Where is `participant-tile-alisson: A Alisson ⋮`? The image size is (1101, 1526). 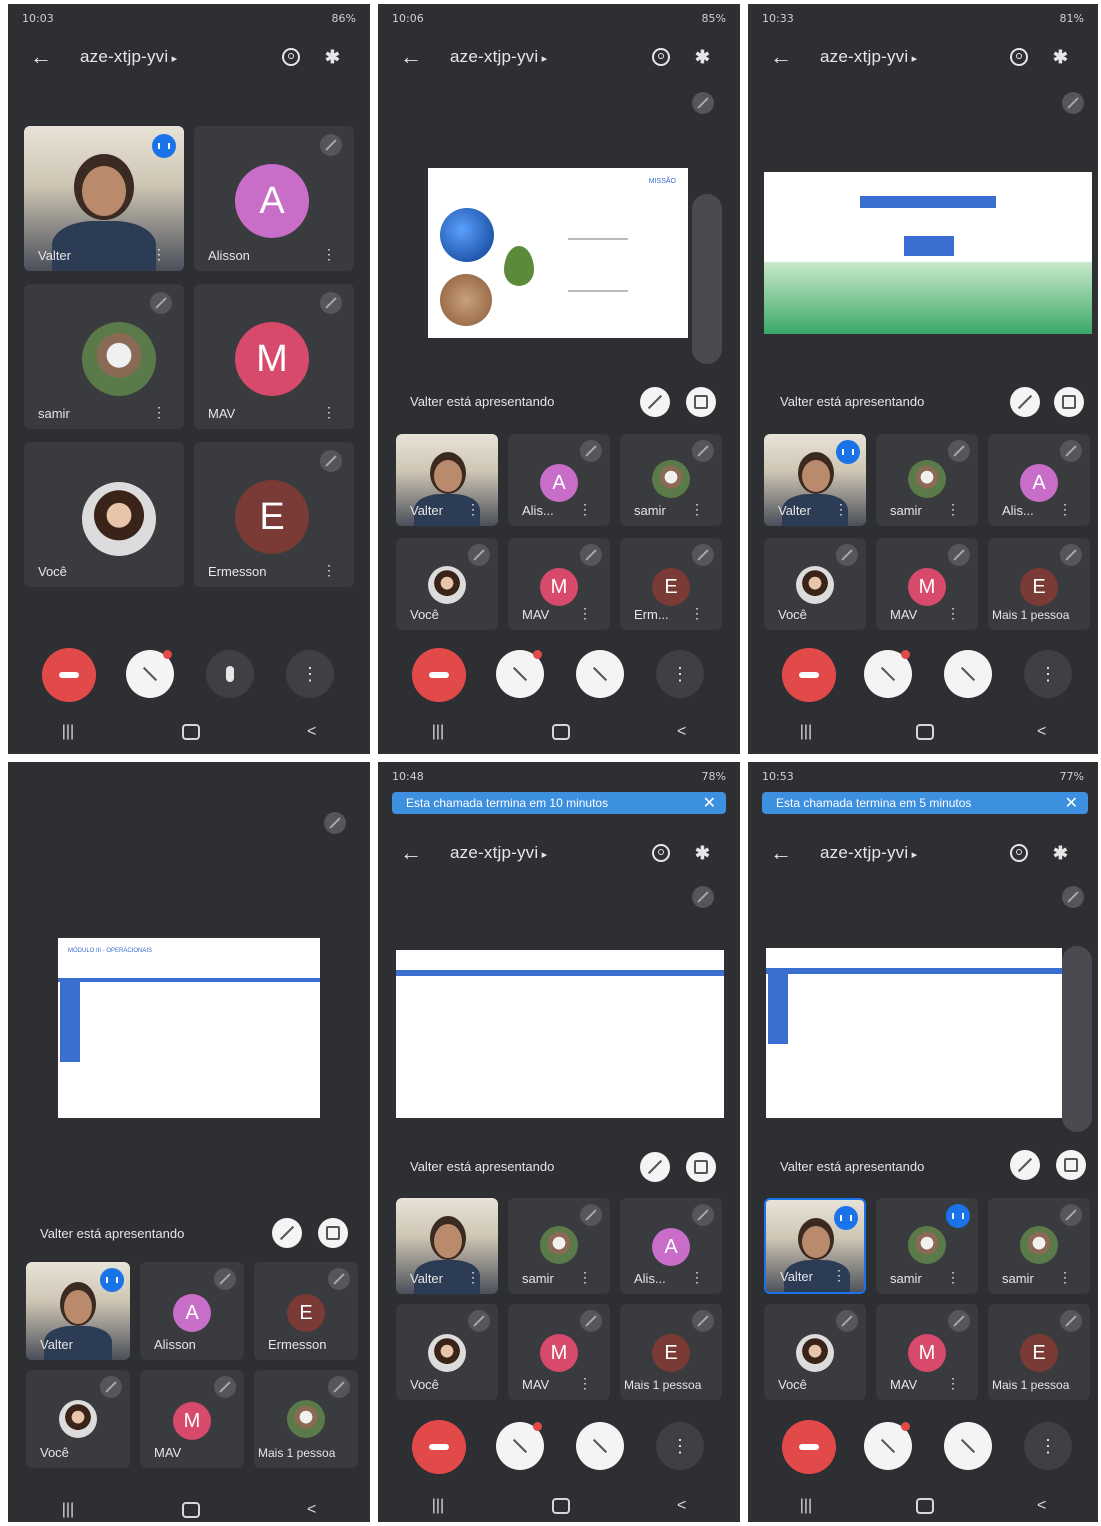
participant-tile-alisson: A Alisson ⋮ is located at coordinates (274, 198).